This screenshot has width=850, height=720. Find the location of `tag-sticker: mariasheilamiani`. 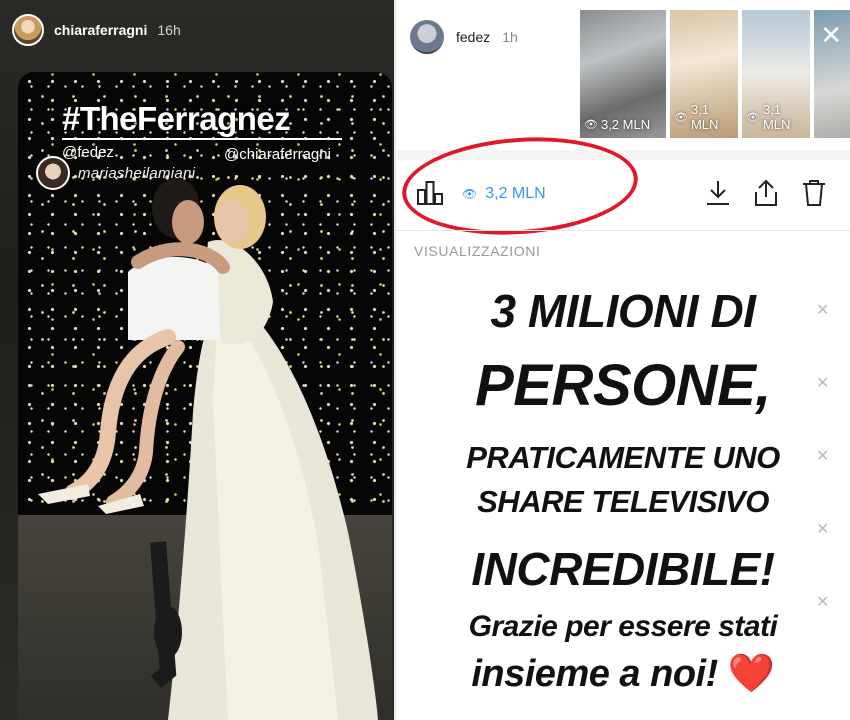

tag-sticker: mariasheilamiani is located at coordinates (115, 173).